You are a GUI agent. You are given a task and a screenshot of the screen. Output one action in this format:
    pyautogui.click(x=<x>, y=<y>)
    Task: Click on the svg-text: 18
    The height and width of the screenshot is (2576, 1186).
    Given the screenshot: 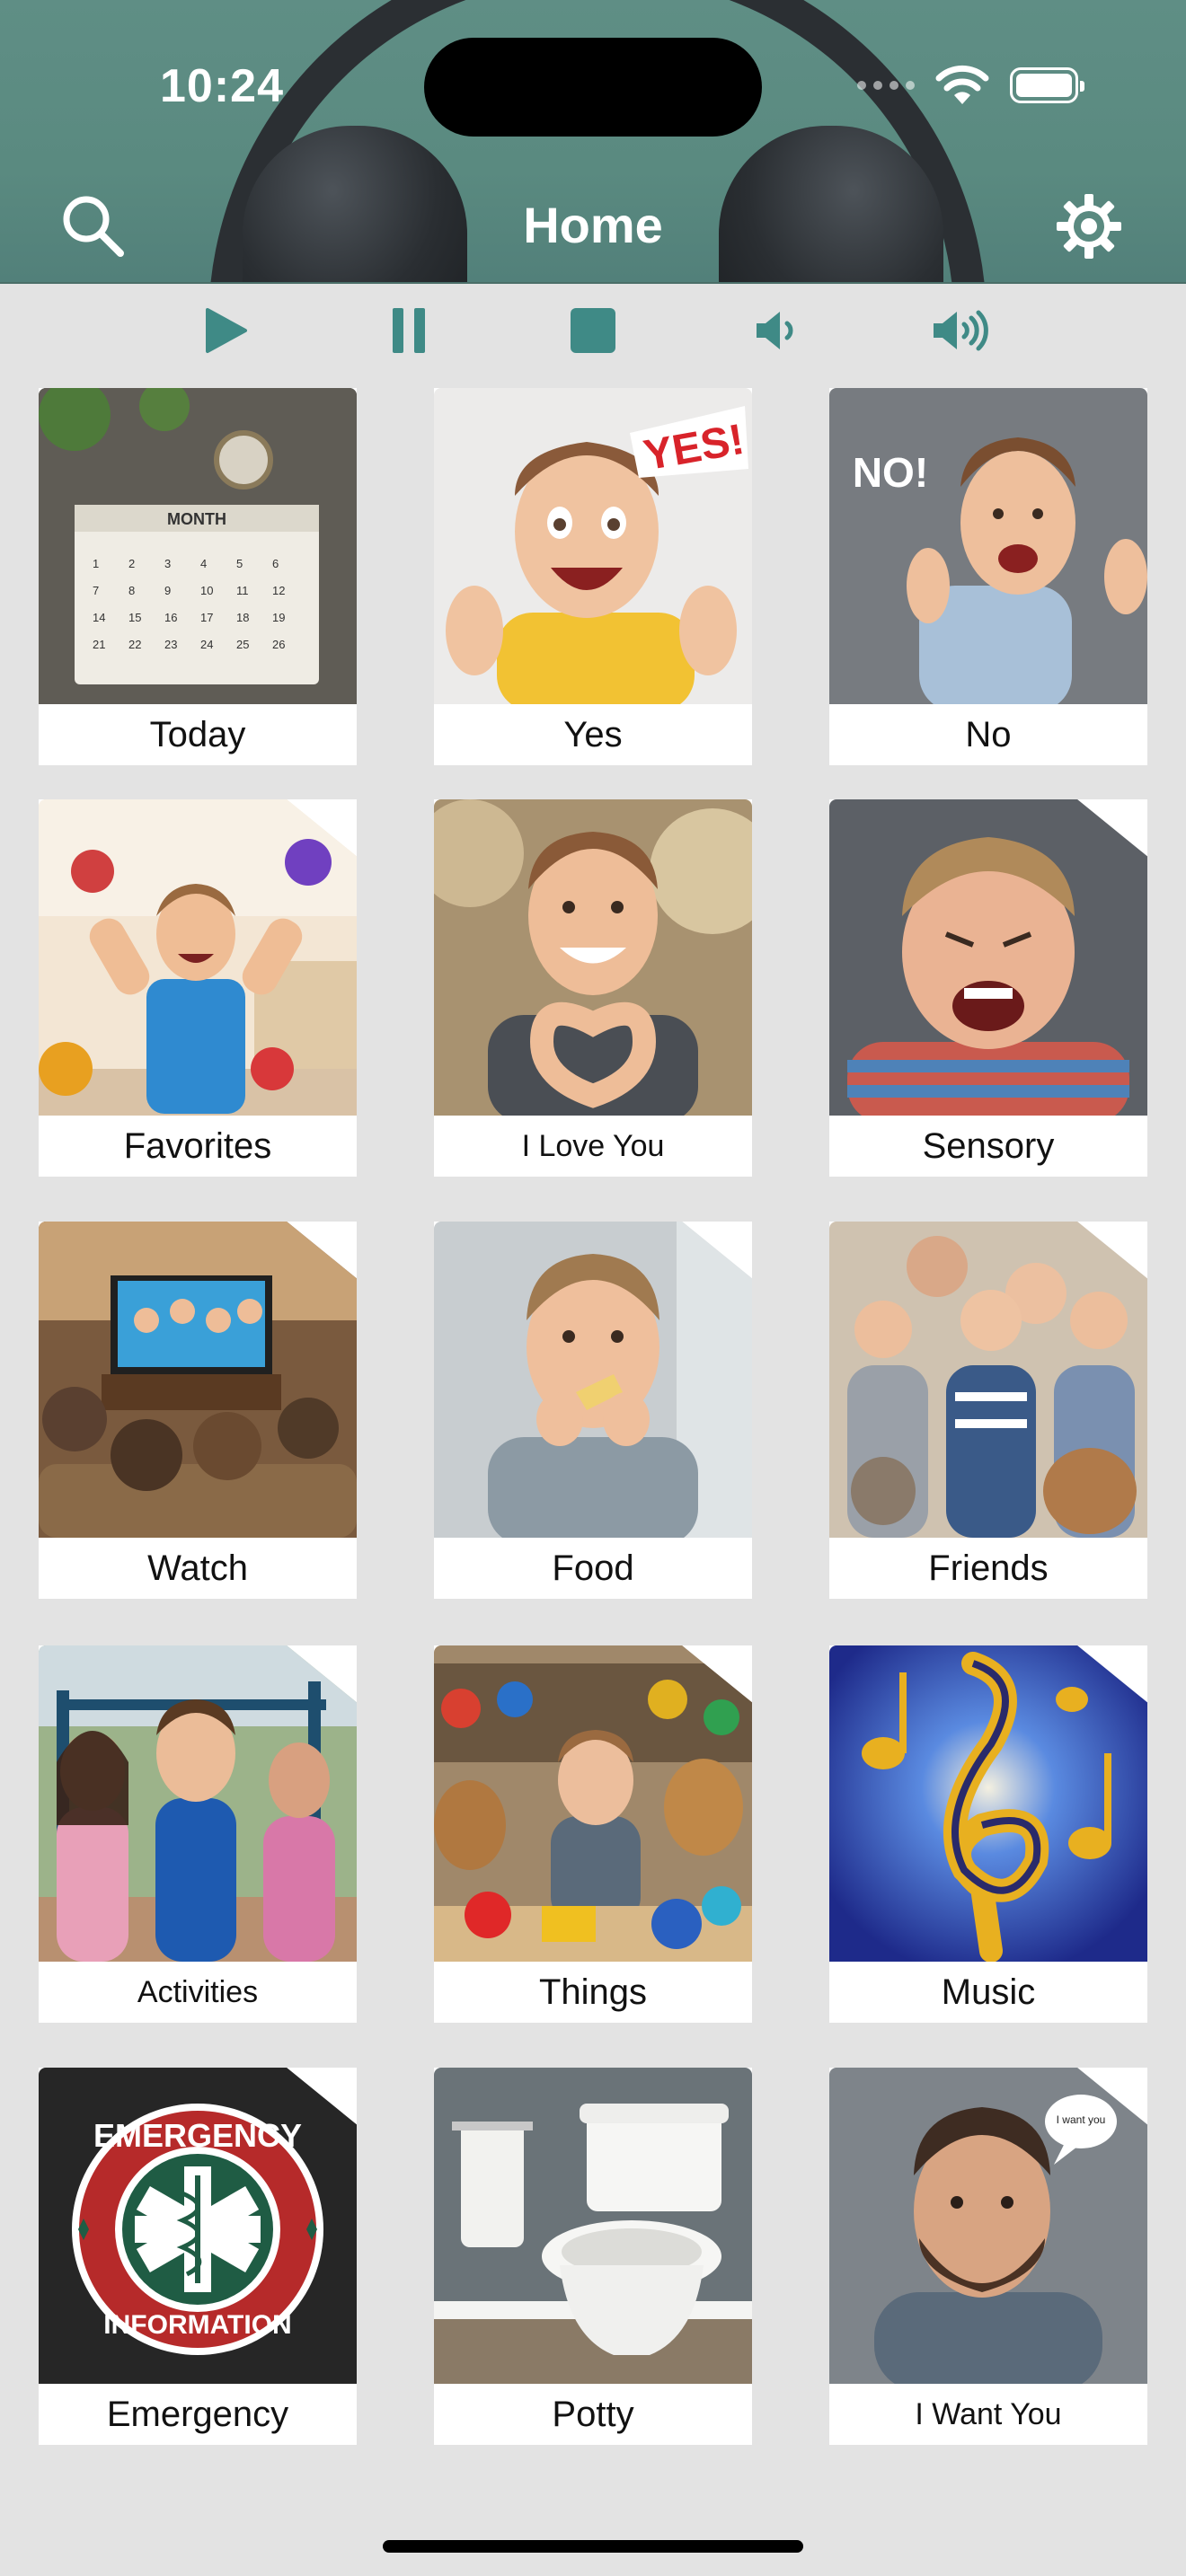 What is the action you would take?
    pyautogui.click(x=242, y=617)
    